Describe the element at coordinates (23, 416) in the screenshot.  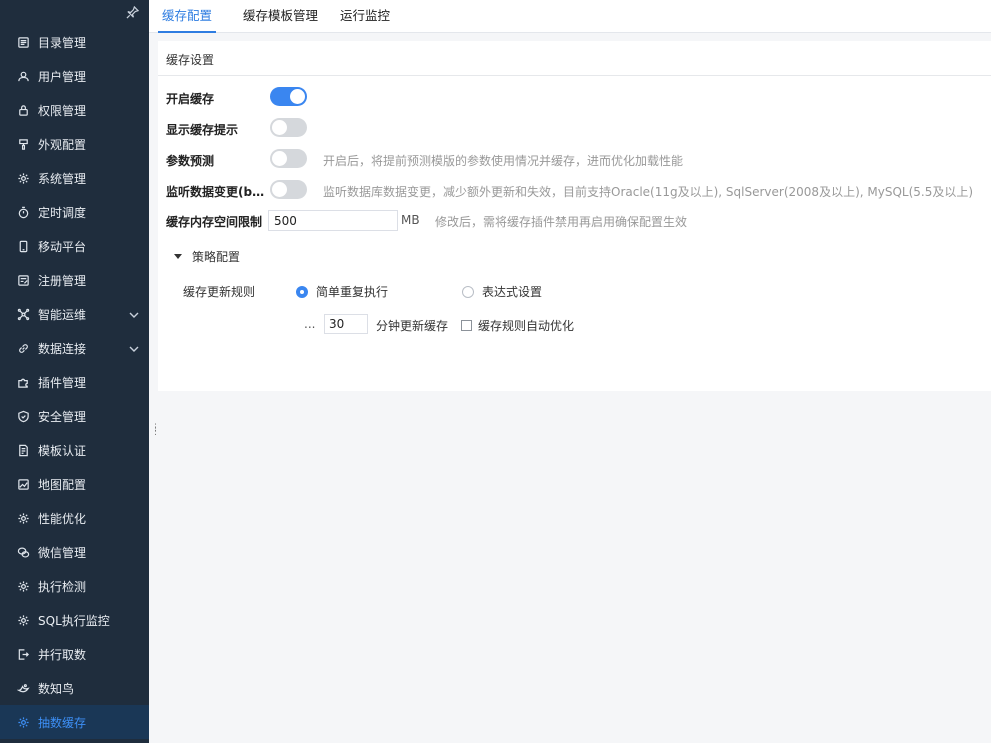
I see `shield-icon` at that location.